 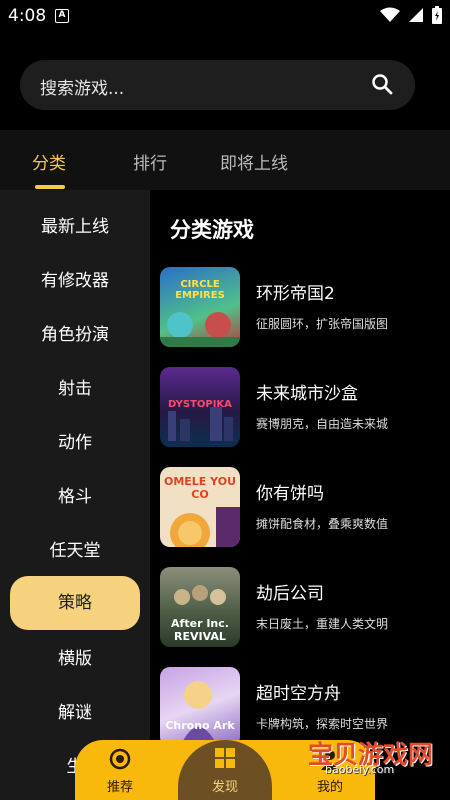 What do you see at coordinates (75, 659) in the screenshot?
I see `category-item: 横版` at bounding box center [75, 659].